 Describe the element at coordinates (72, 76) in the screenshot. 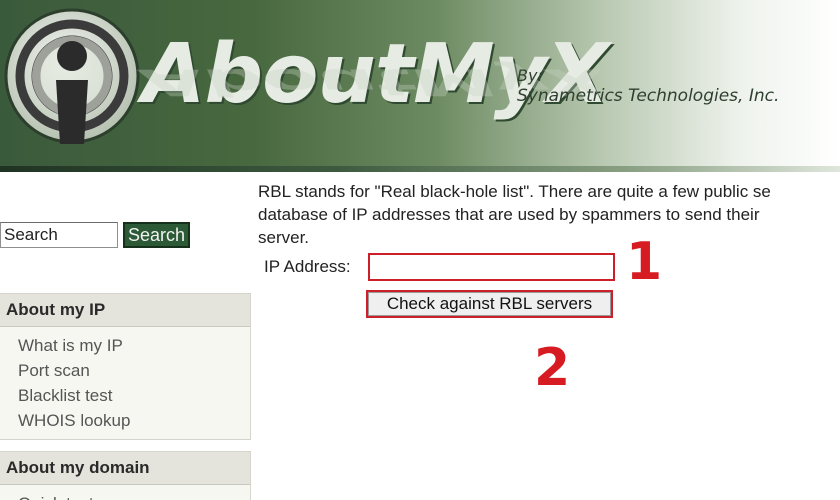

I see `info-broadcast-icon` at that location.